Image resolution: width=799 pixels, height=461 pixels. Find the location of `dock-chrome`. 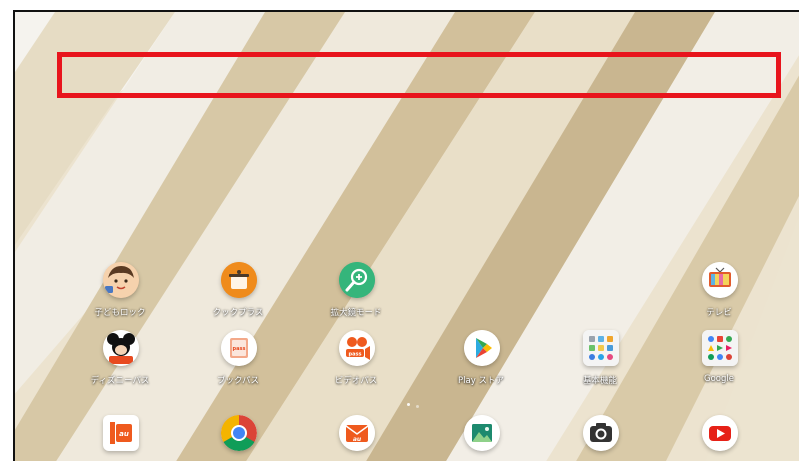

dock-chrome is located at coordinates (238, 438).